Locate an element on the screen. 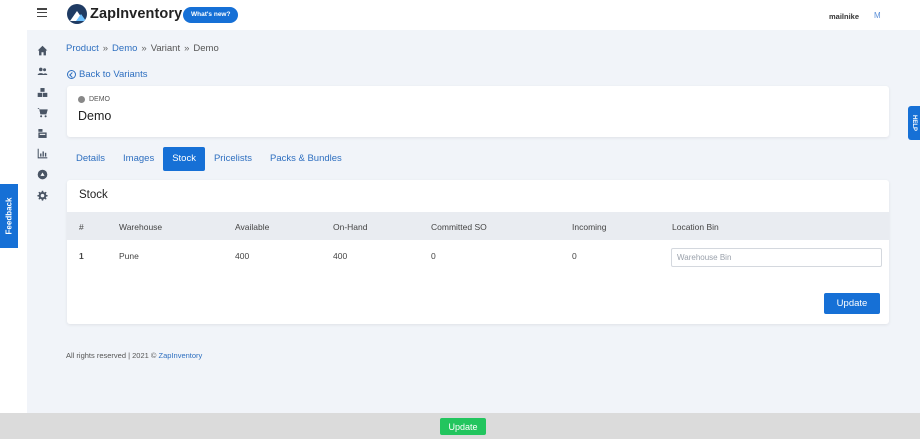 The width and height of the screenshot is (920, 439). col-available: Available is located at coordinates (252, 227).